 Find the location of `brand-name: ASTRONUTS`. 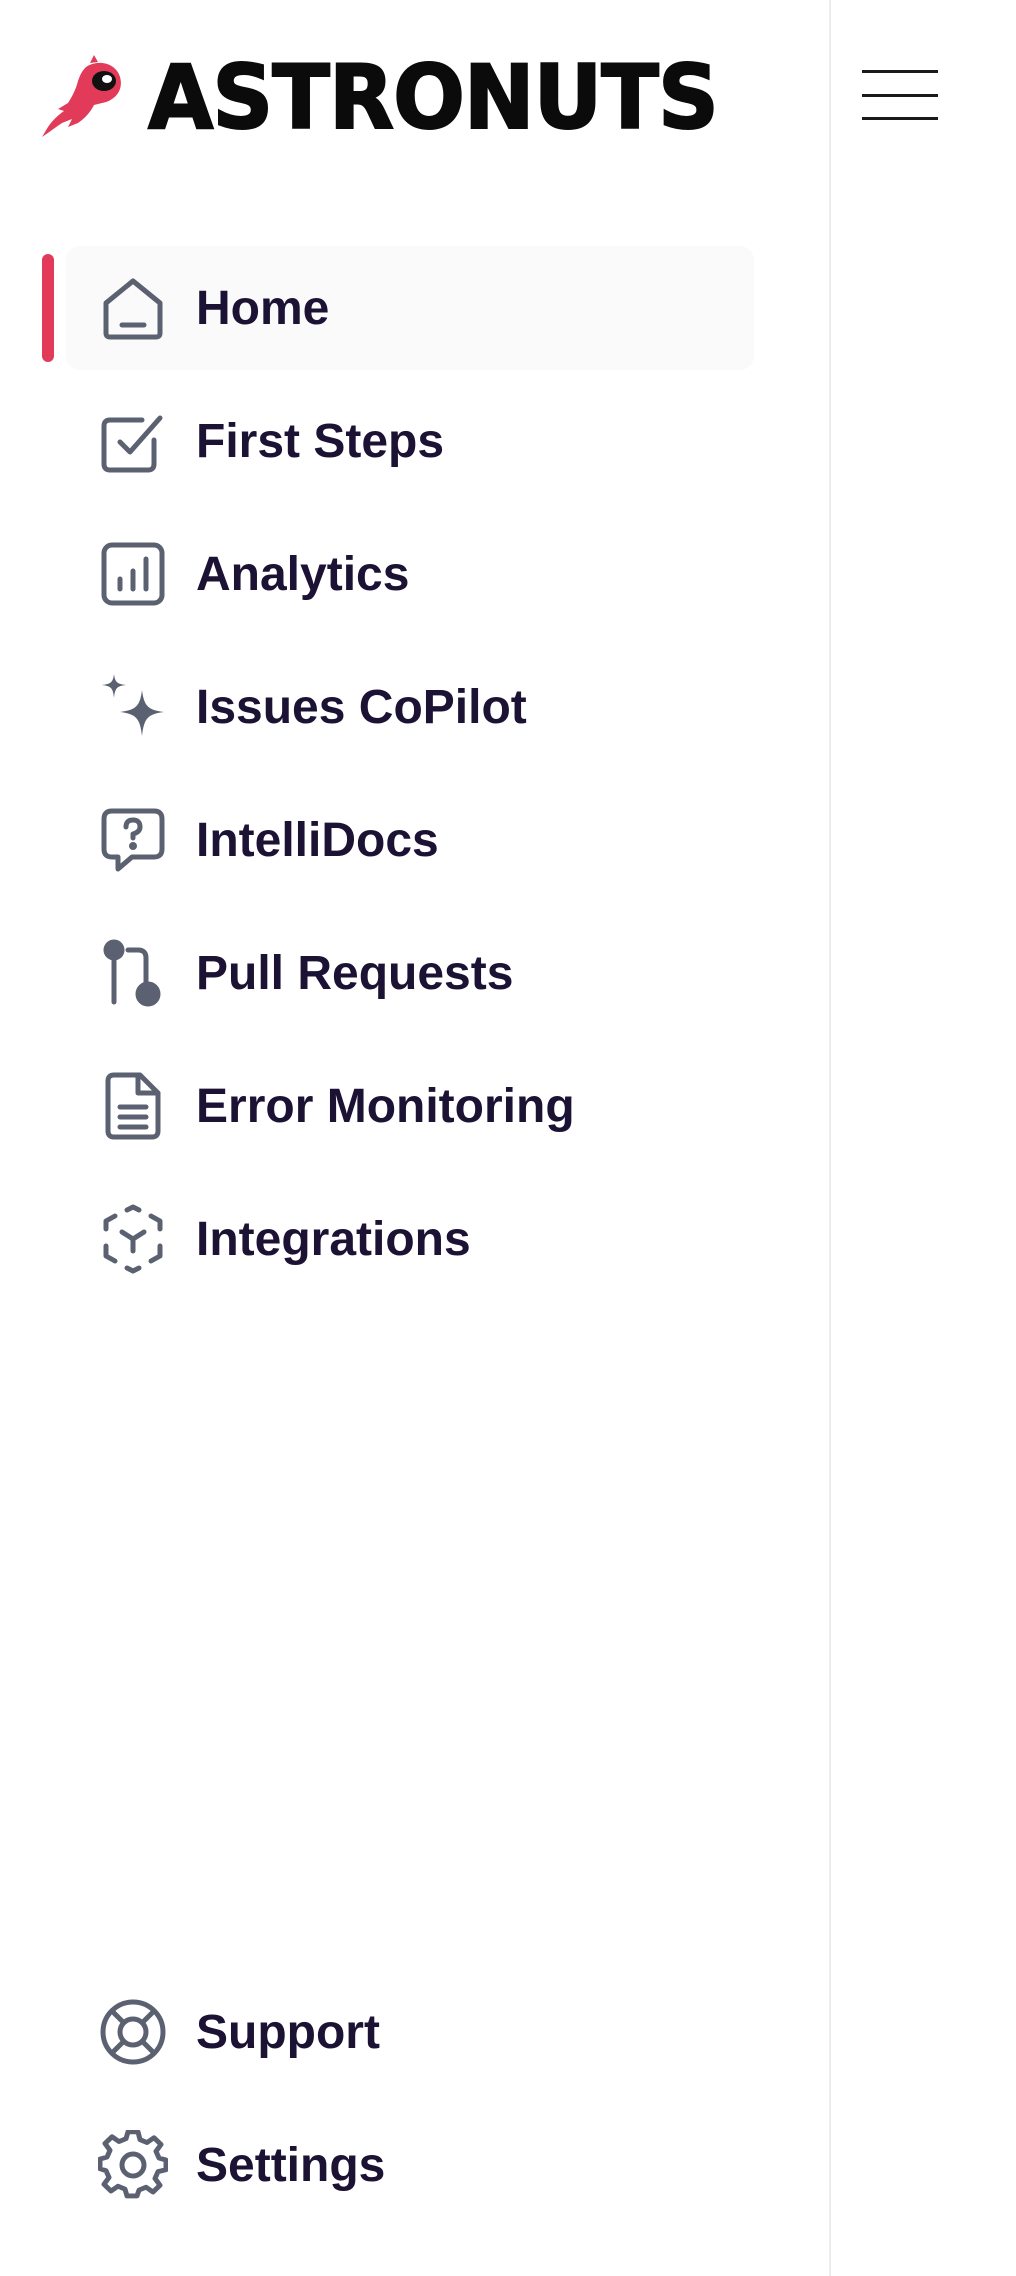

brand-name: ASTRONUTS is located at coordinates (433, 97).